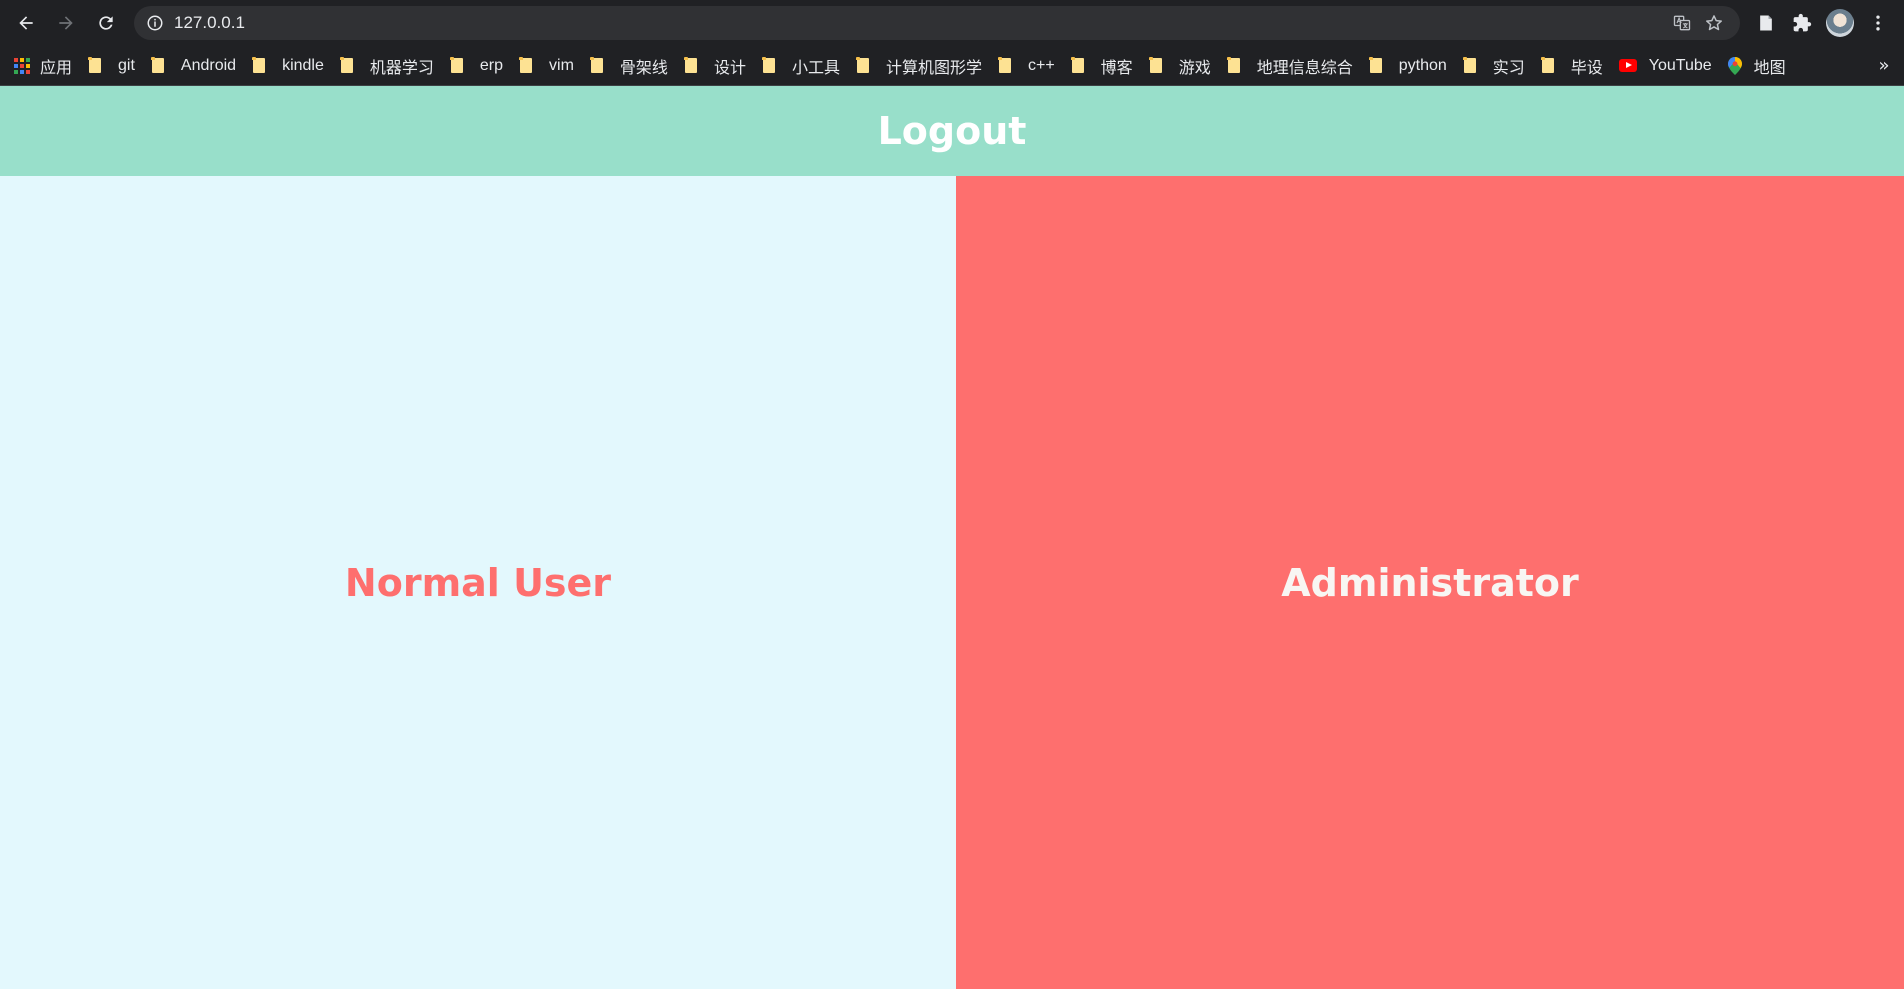 The width and height of the screenshot is (1904, 989). Describe the element at coordinates (22, 65) in the screenshot. I see `apps-icon` at that location.